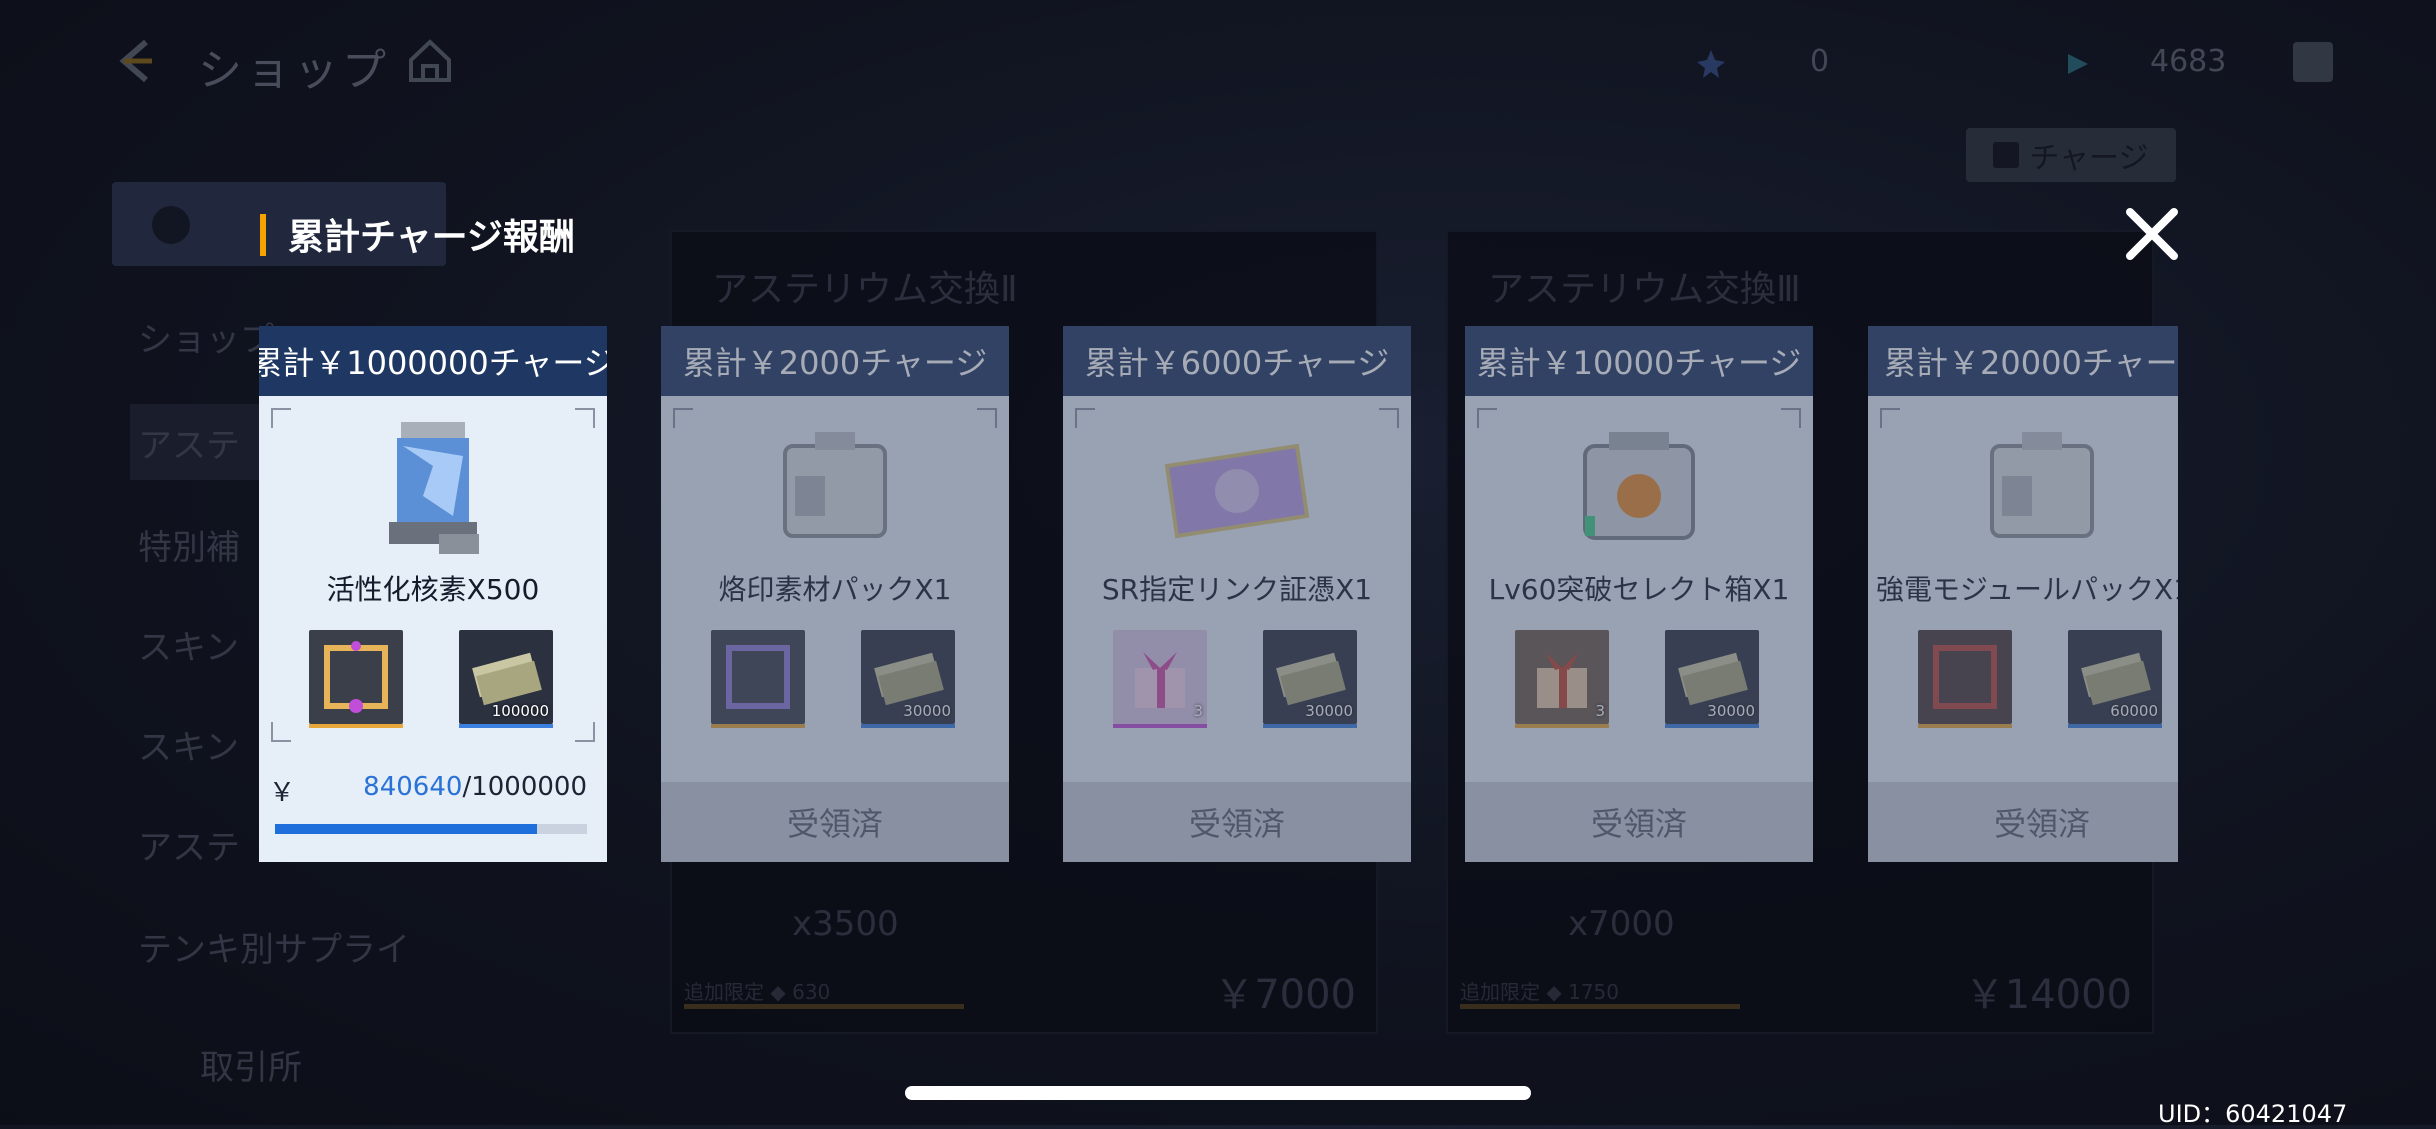 This screenshot has width=2436, height=1129. I want to click on progress-current: 840640, so click(413, 787).